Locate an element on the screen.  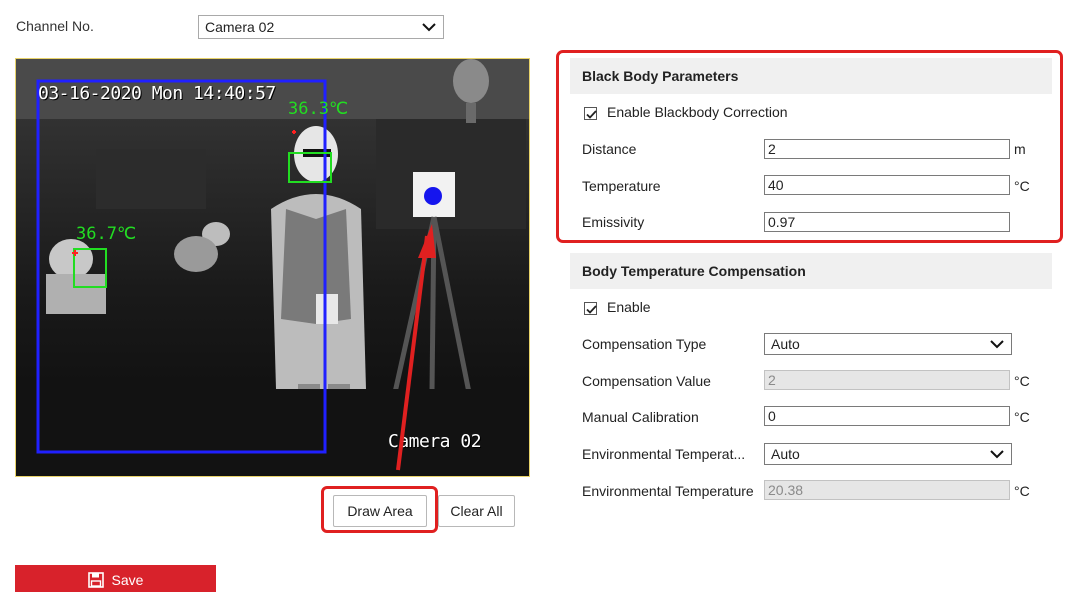
compensation-value-field is located at coordinates (887, 380).